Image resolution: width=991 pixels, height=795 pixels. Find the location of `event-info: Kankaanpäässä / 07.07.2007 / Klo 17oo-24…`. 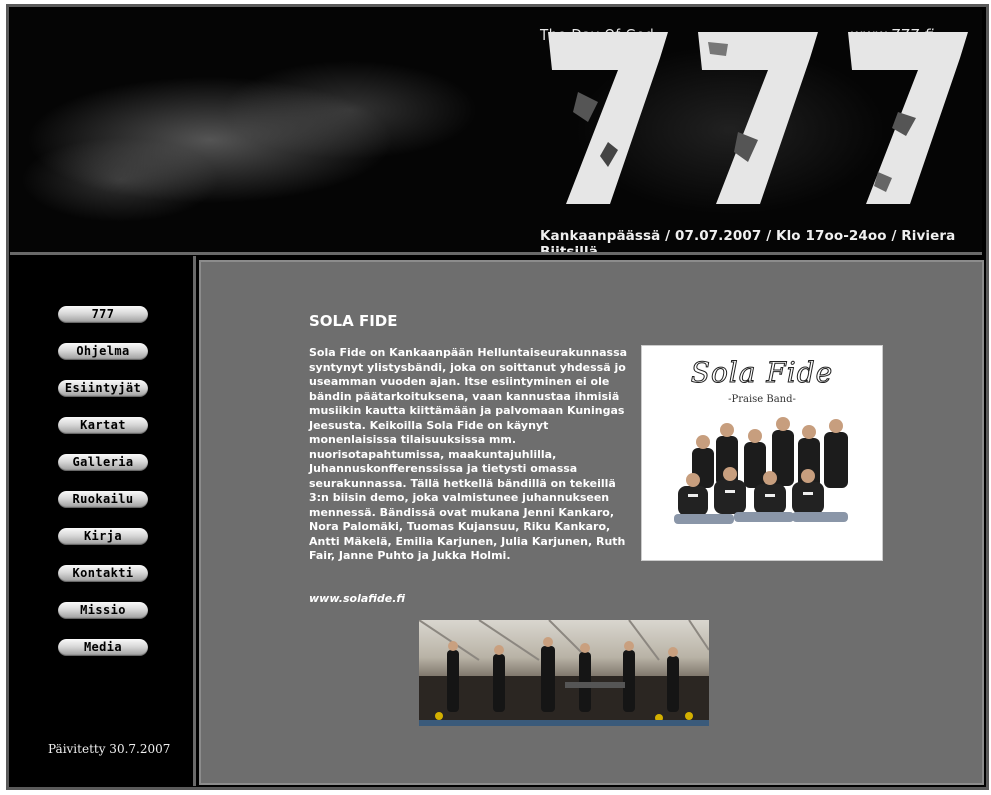

event-info: Kankaanpäässä / 07.07.2007 / Klo 17oo-24… is located at coordinates (748, 241).